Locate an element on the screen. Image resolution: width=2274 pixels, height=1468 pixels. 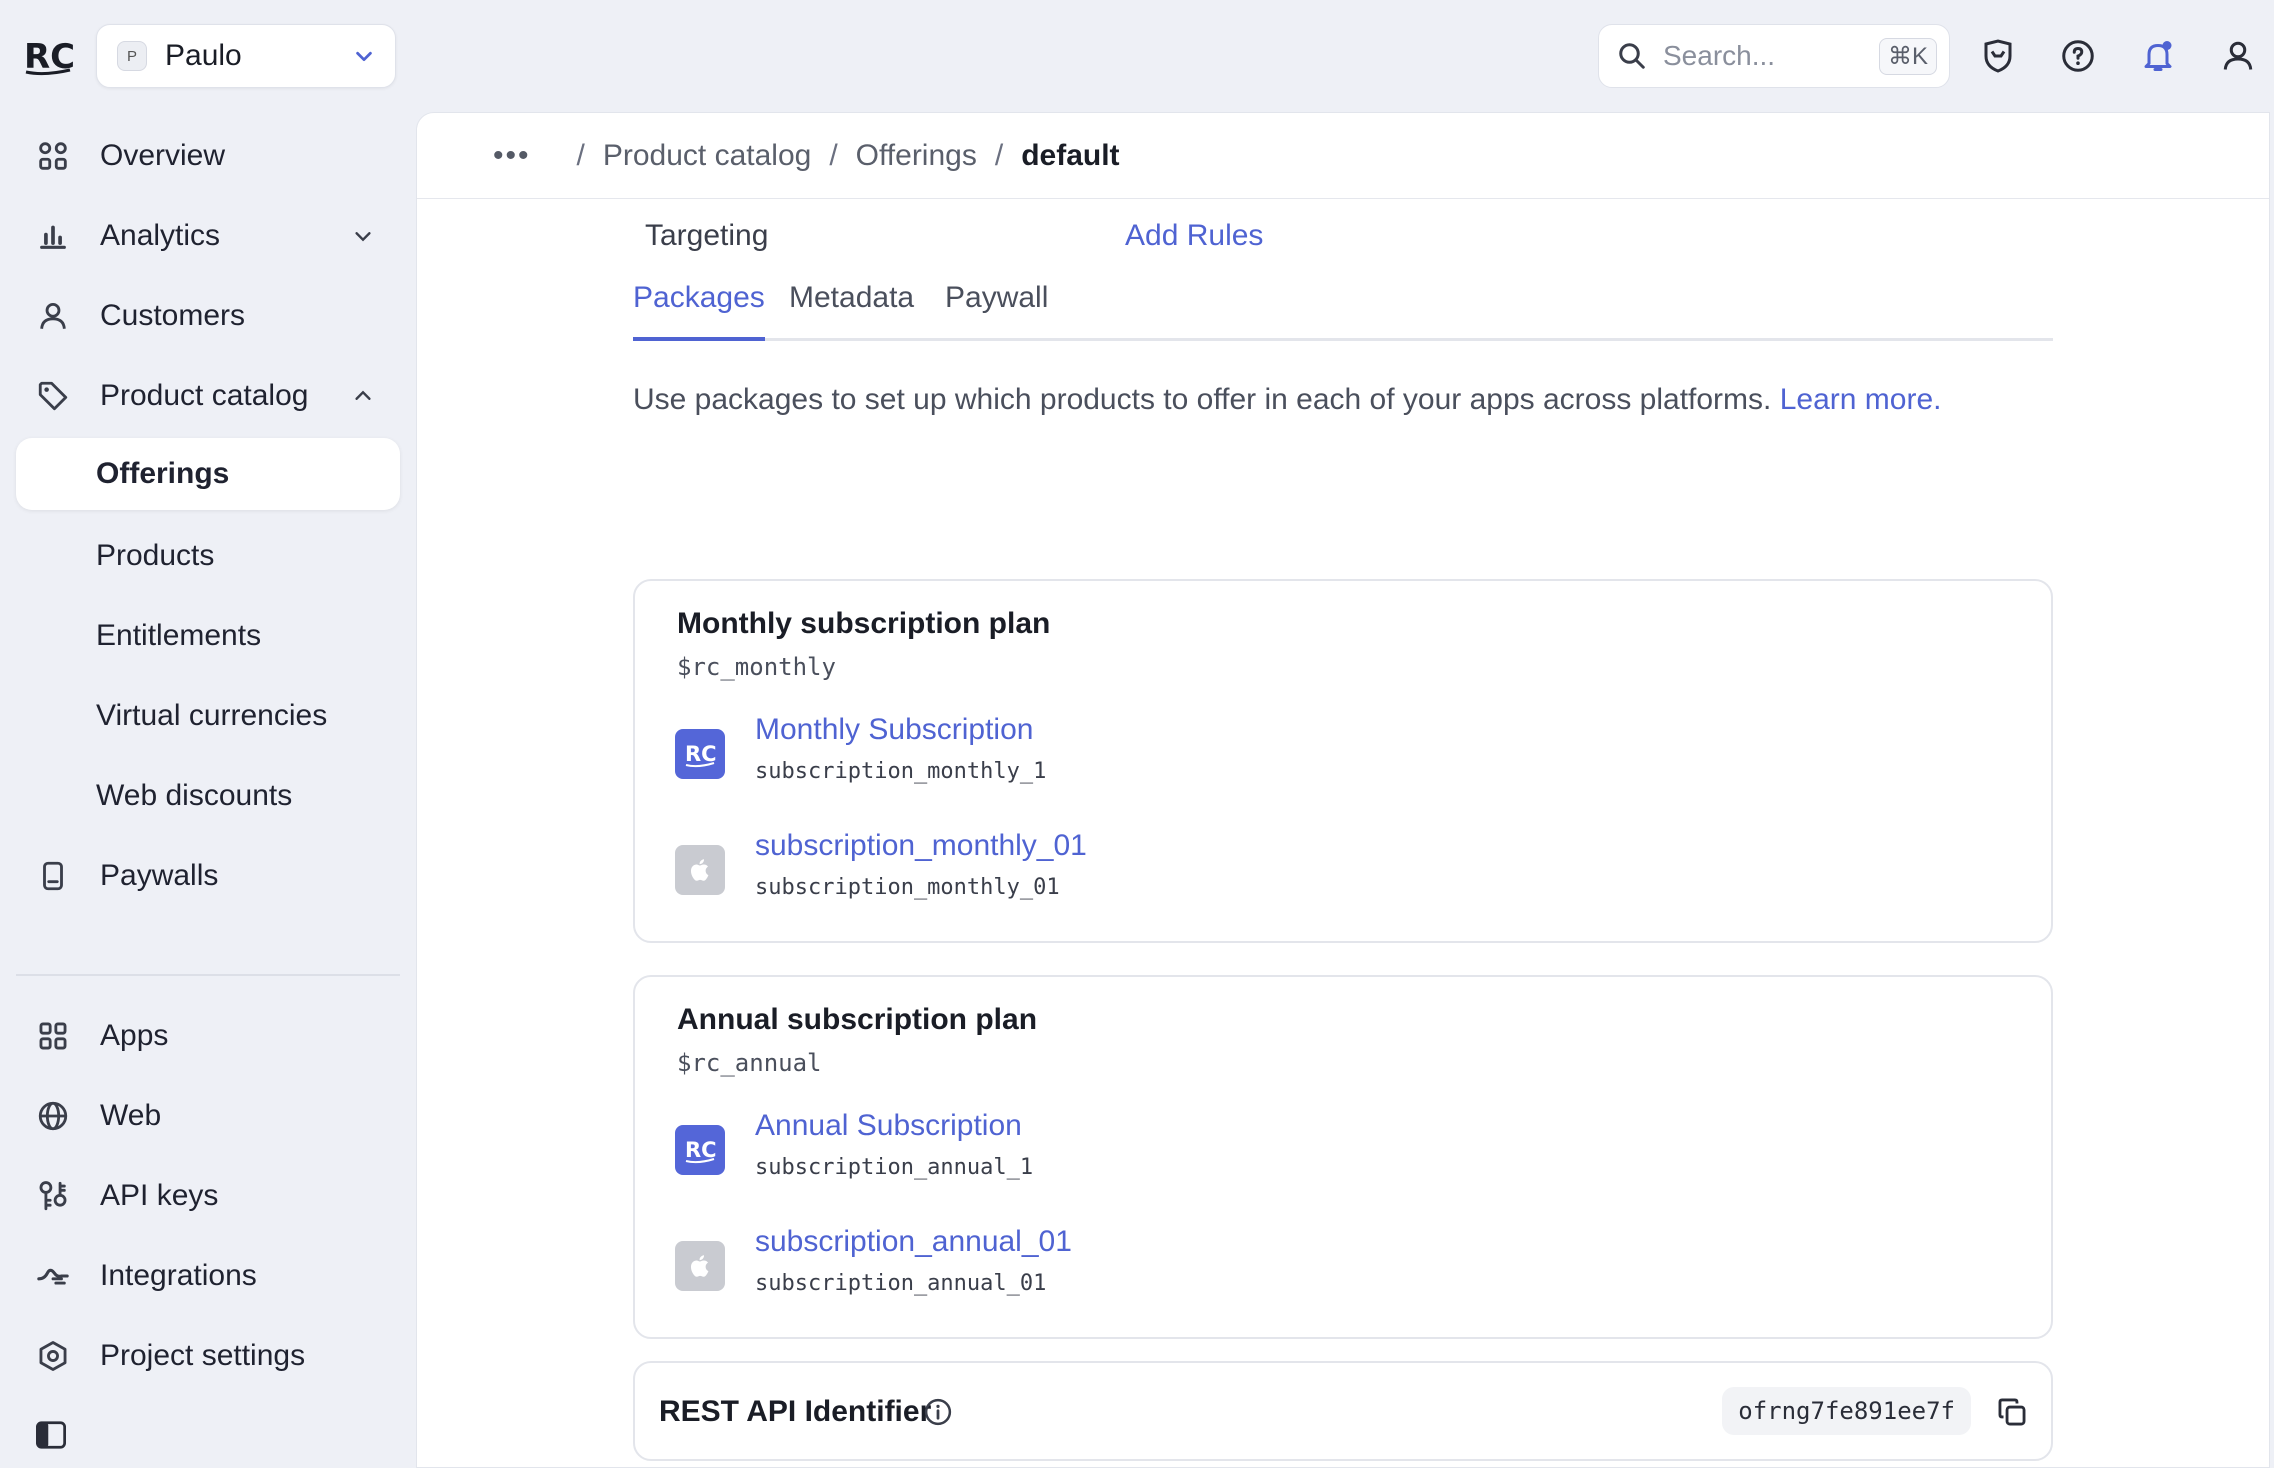
breadcrumb-product-catalog: Product catalog is located at coordinates (707, 156).